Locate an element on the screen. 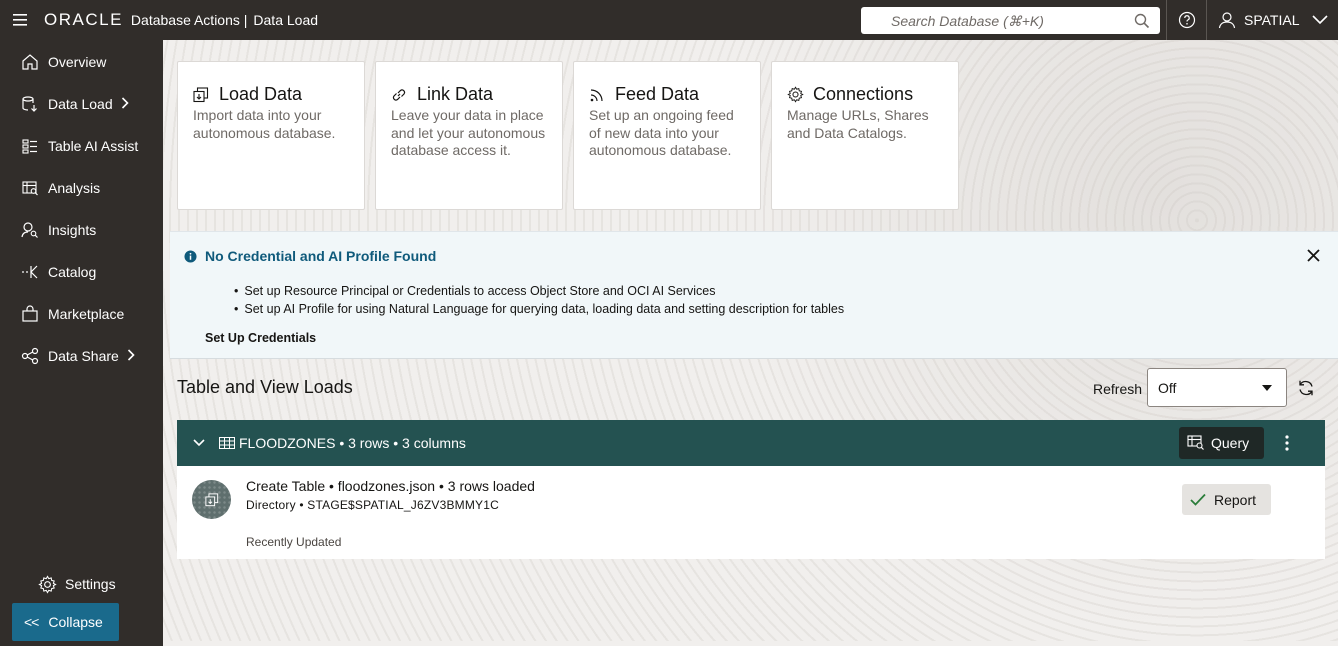  load-item-status: Recently Updated is located at coordinates (294, 542).